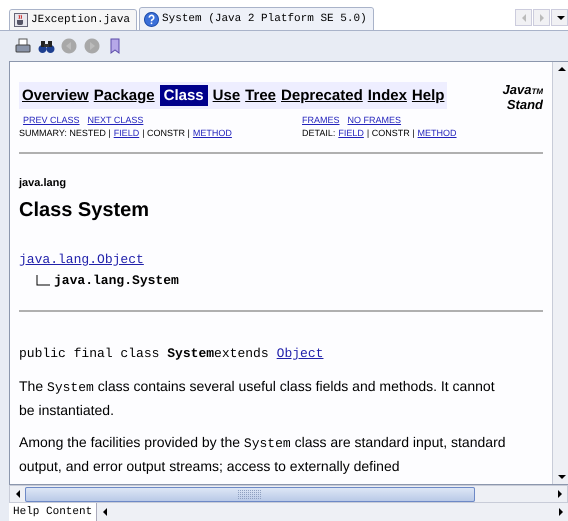 The width and height of the screenshot is (568, 521). I want to click on description-paragraph: Among the facilities provided by the System class are standard input, standard output, and error output streams; access to externally defined, so click(263, 454).